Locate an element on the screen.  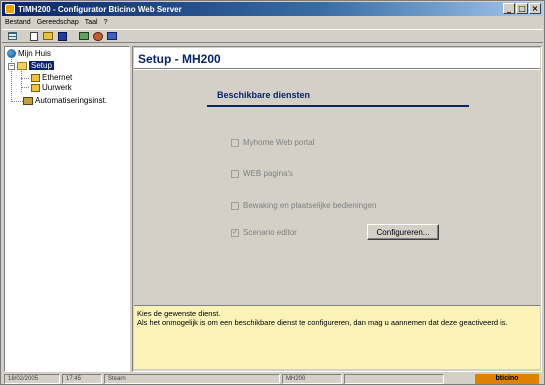
open-button is located at coordinates (48, 36).